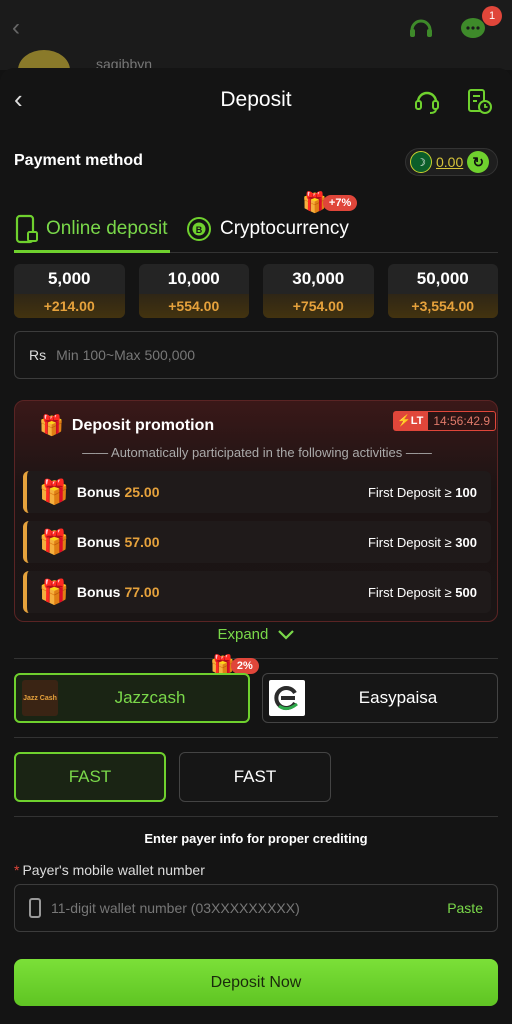 The height and width of the screenshot is (1024, 512). Describe the element at coordinates (269, 355) in the screenshot. I see `amount-input` at that location.